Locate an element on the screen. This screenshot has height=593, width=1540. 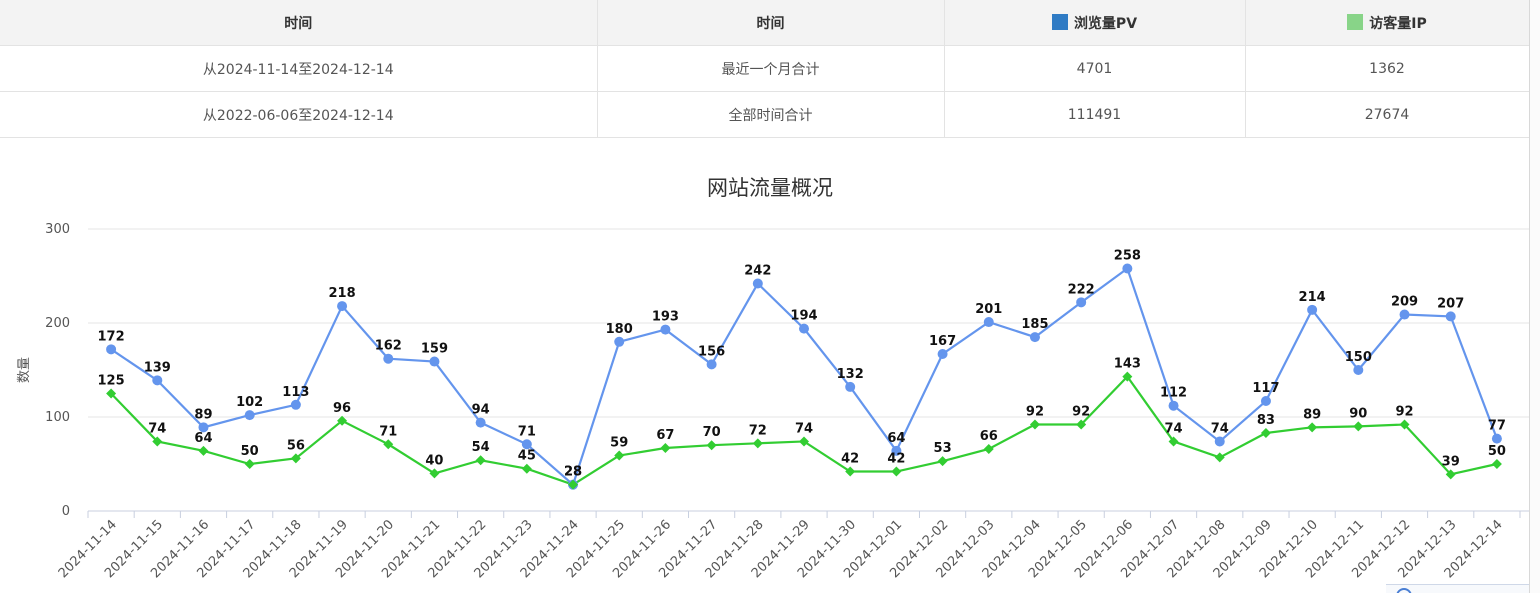
pv-data-label: 194 is located at coordinates (803, 316).